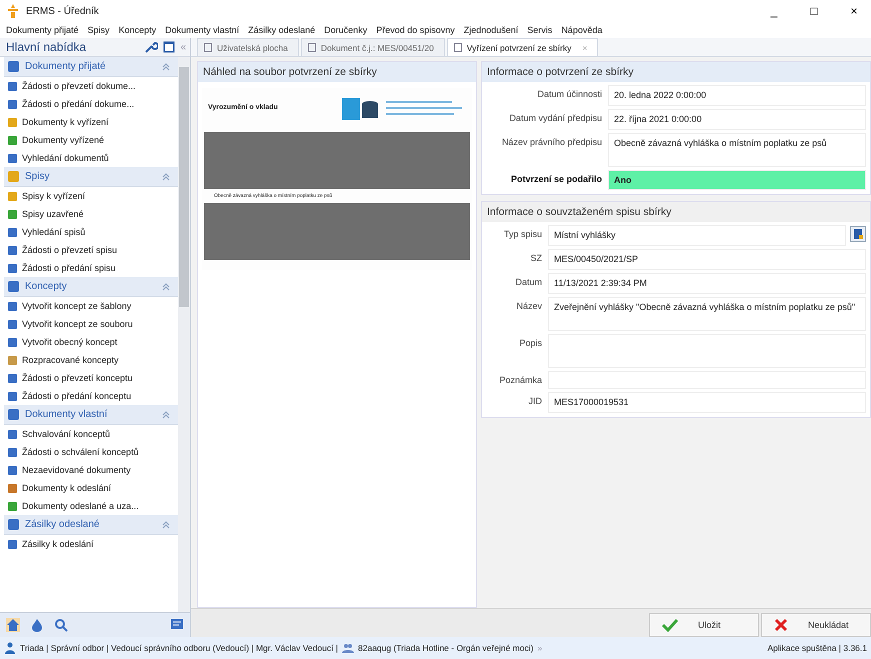 Image resolution: width=871 pixels, height=659 pixels. I want to click on result-value: Ano, so click(737, 180).